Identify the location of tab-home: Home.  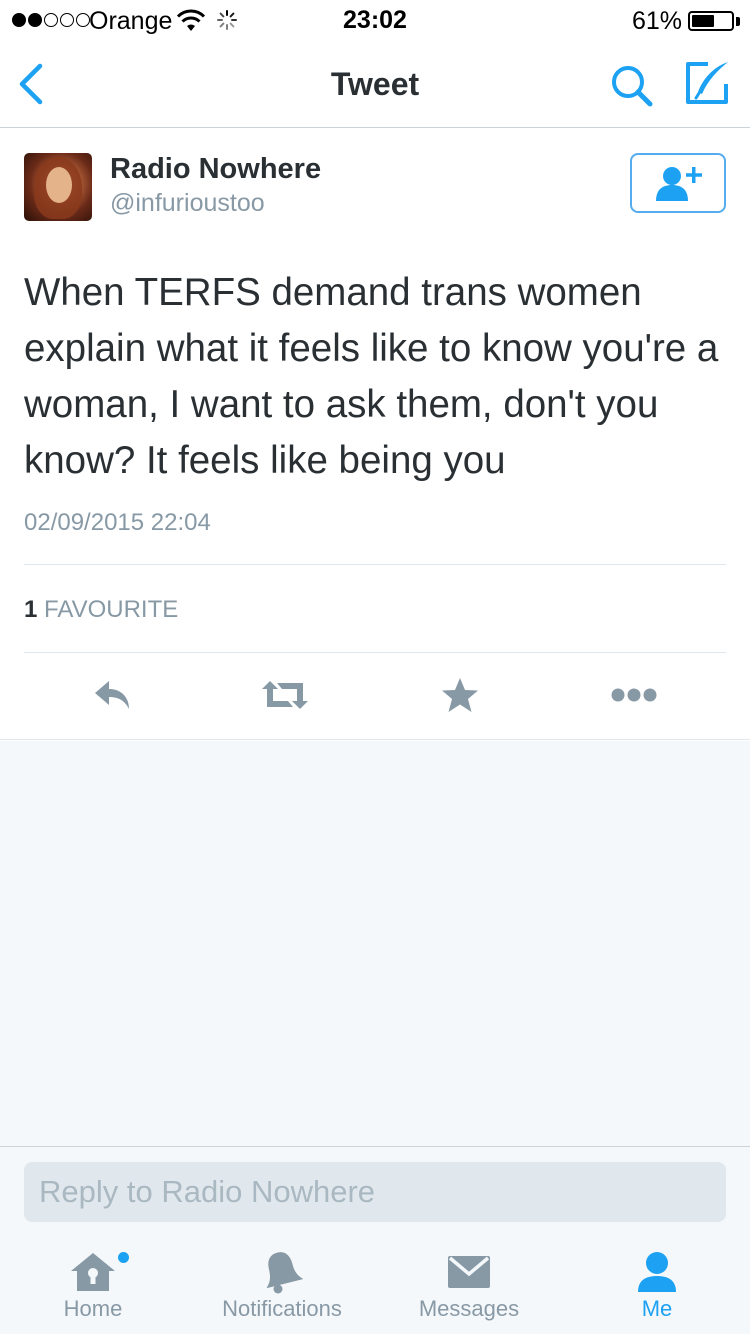
(93, 1285).